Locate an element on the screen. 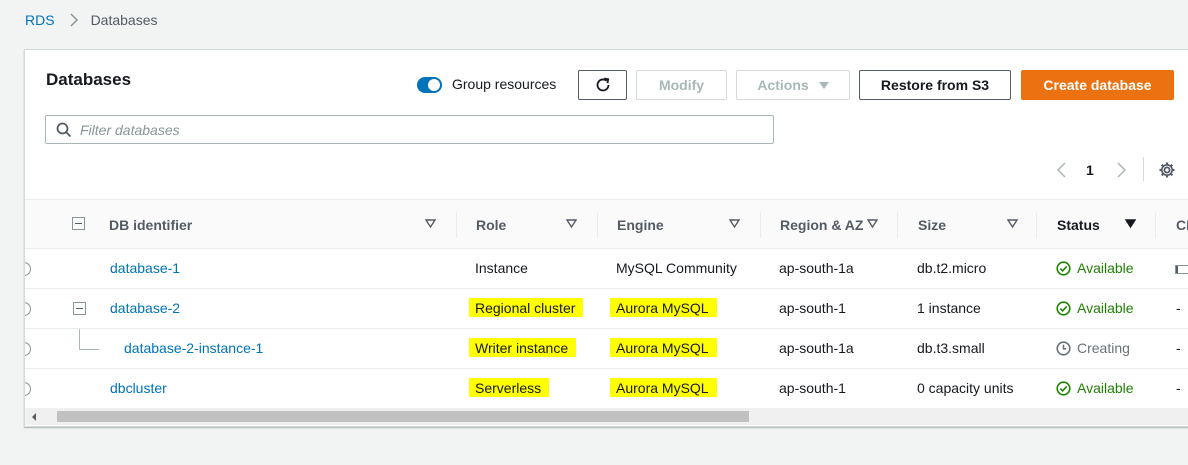 The width and height of the screenshot is (1188, 465). previous-page-icon is located at coordinates (1062, 170).